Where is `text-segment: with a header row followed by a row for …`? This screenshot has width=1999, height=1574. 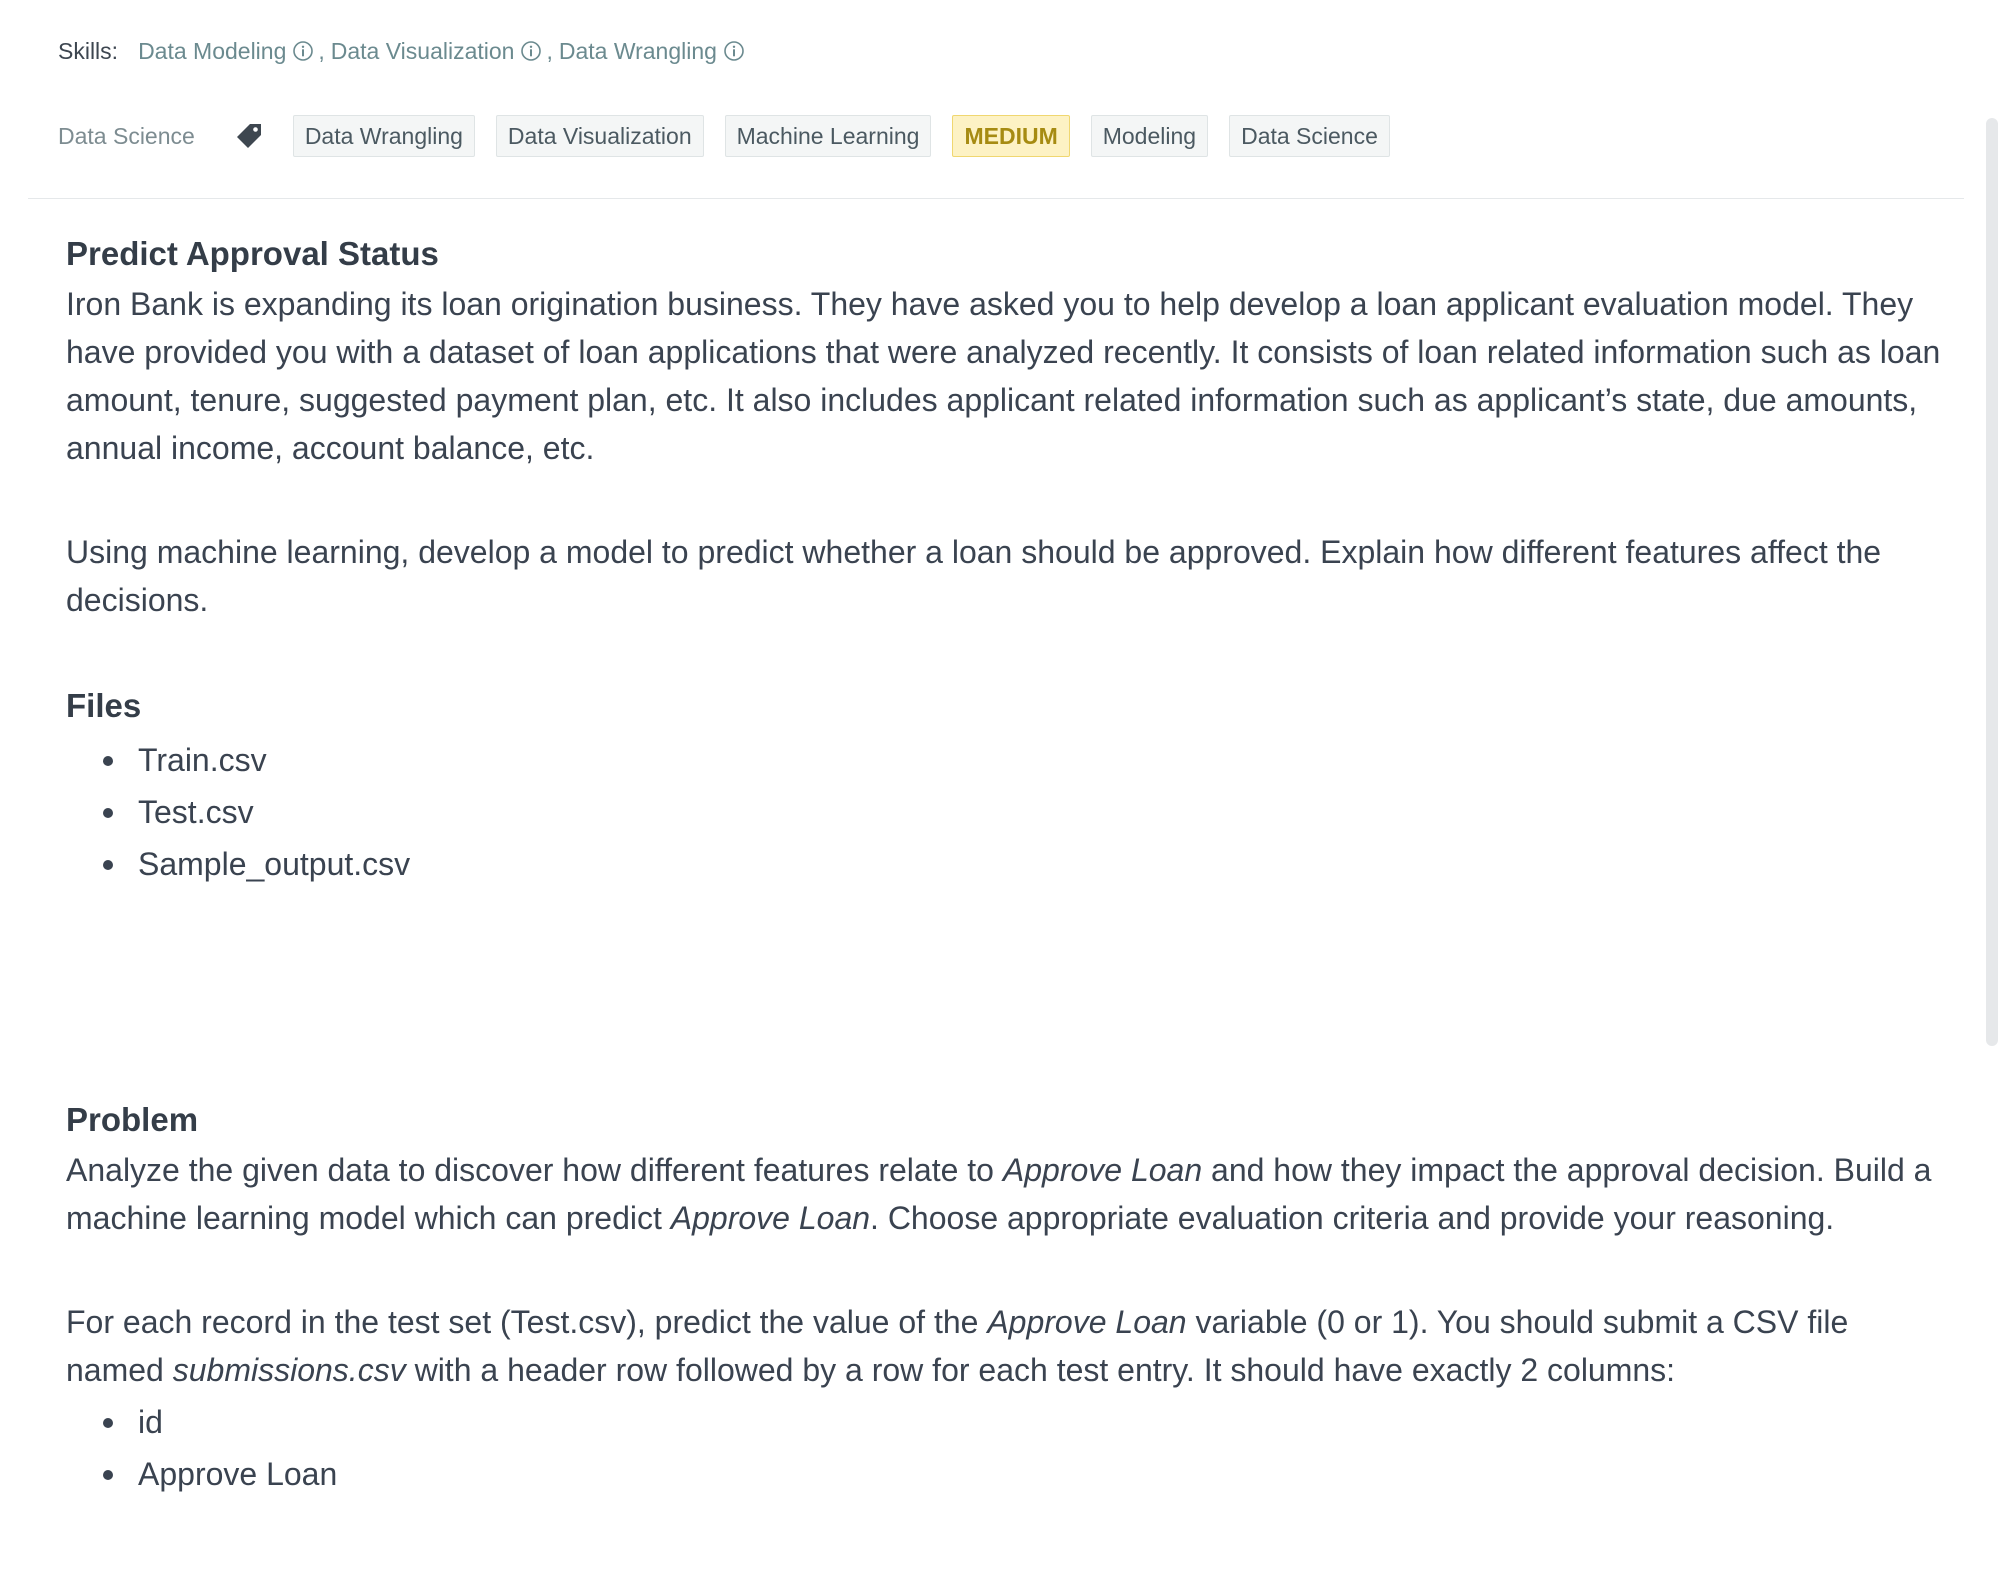
text-segment: with a header row followed by a row for … is located at coordinates (1040, 1370).